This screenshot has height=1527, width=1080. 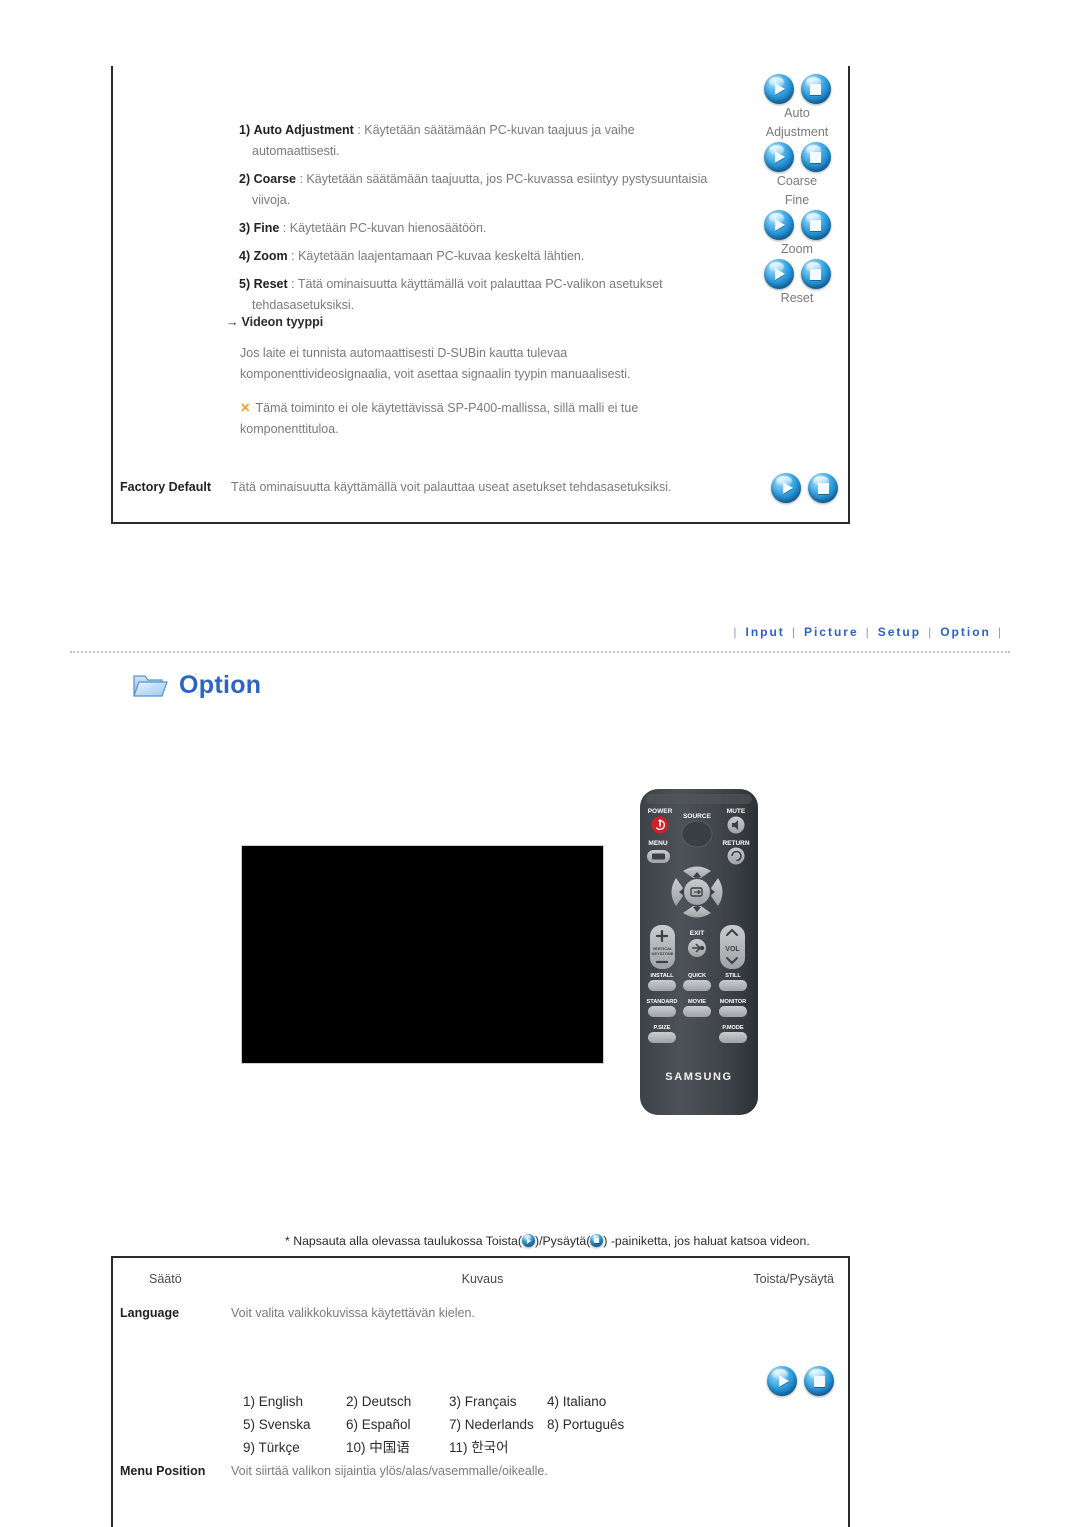 What do you see at coordinates (697, 1002) in the screenshot?
I see `svg-text: MOVIE` at bounding box center [697, 1002].